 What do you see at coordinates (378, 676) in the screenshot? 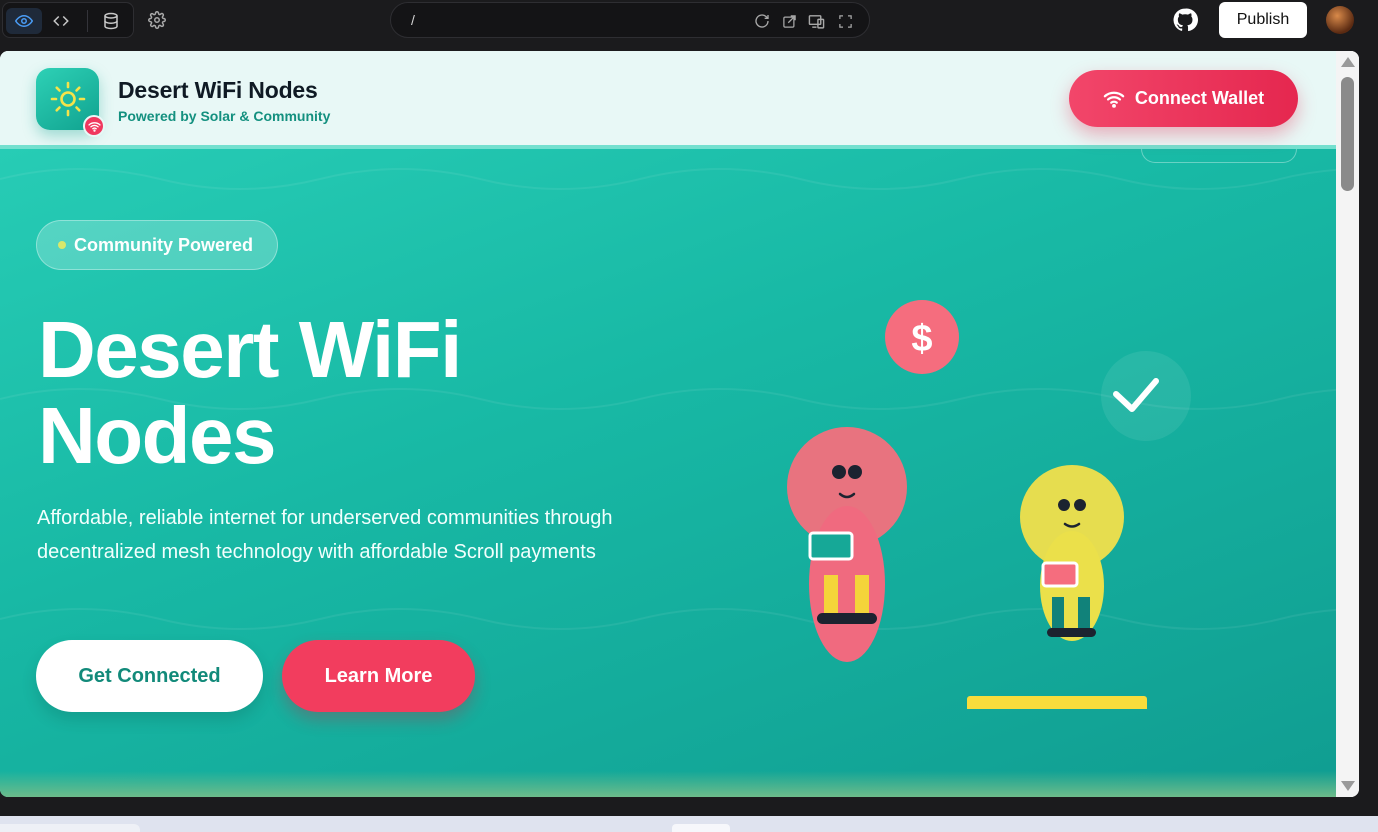
I see `learn-more-button: Learn More` at bounding box center [378, 676].